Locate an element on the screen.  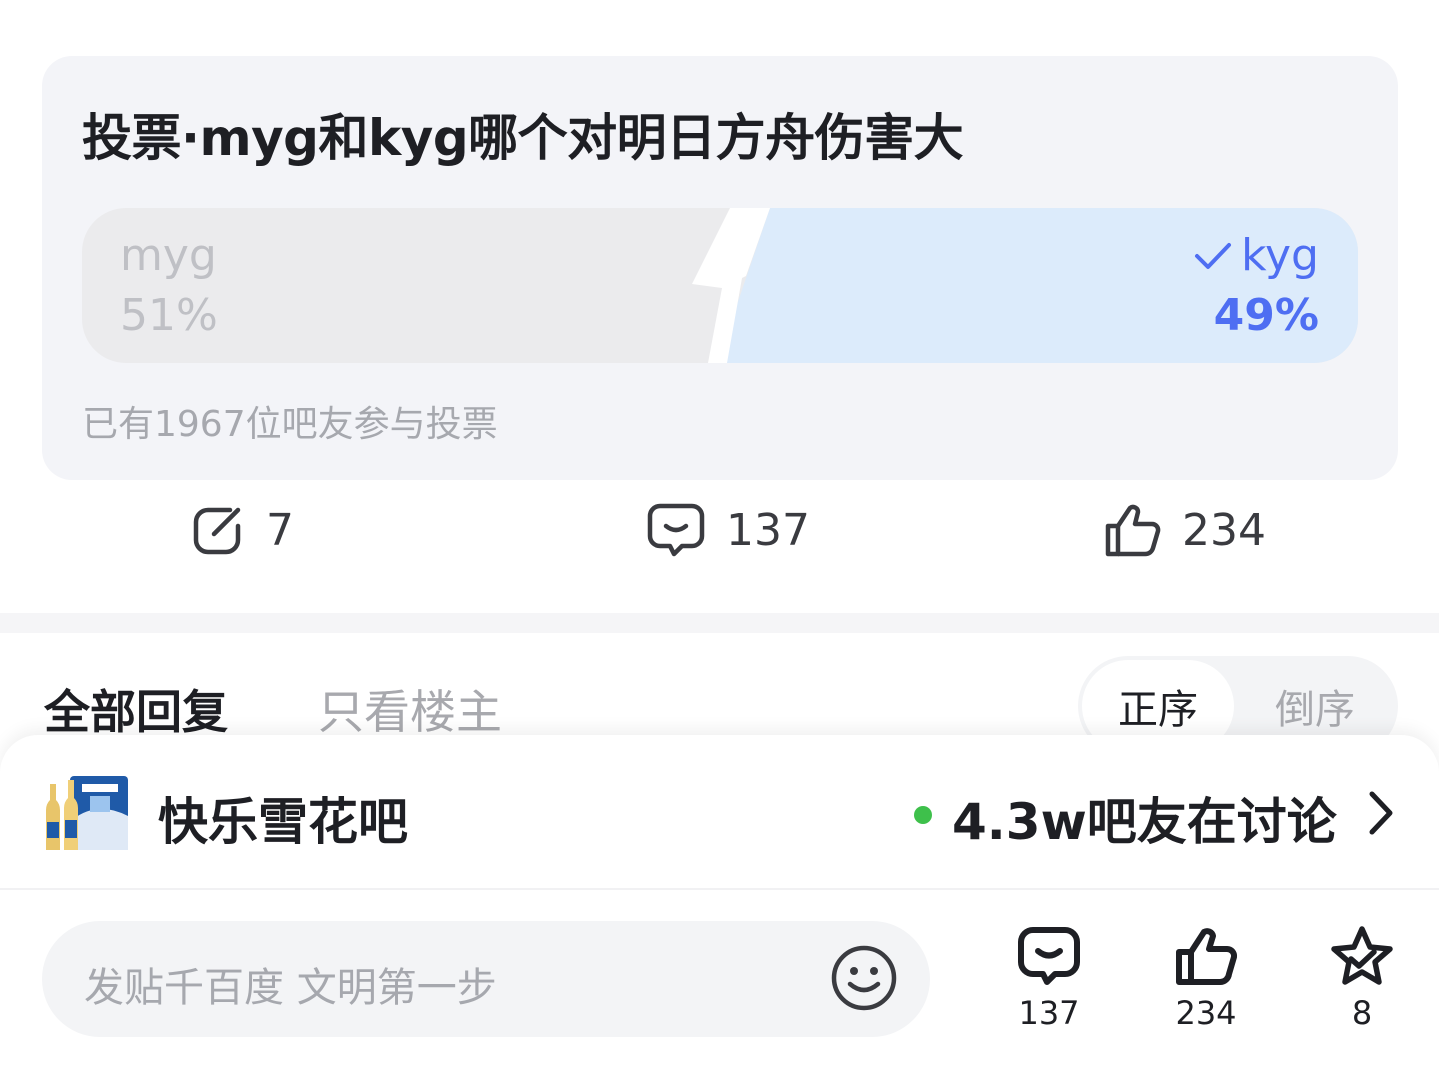
star-icon is located at coordinates (1362, 955).